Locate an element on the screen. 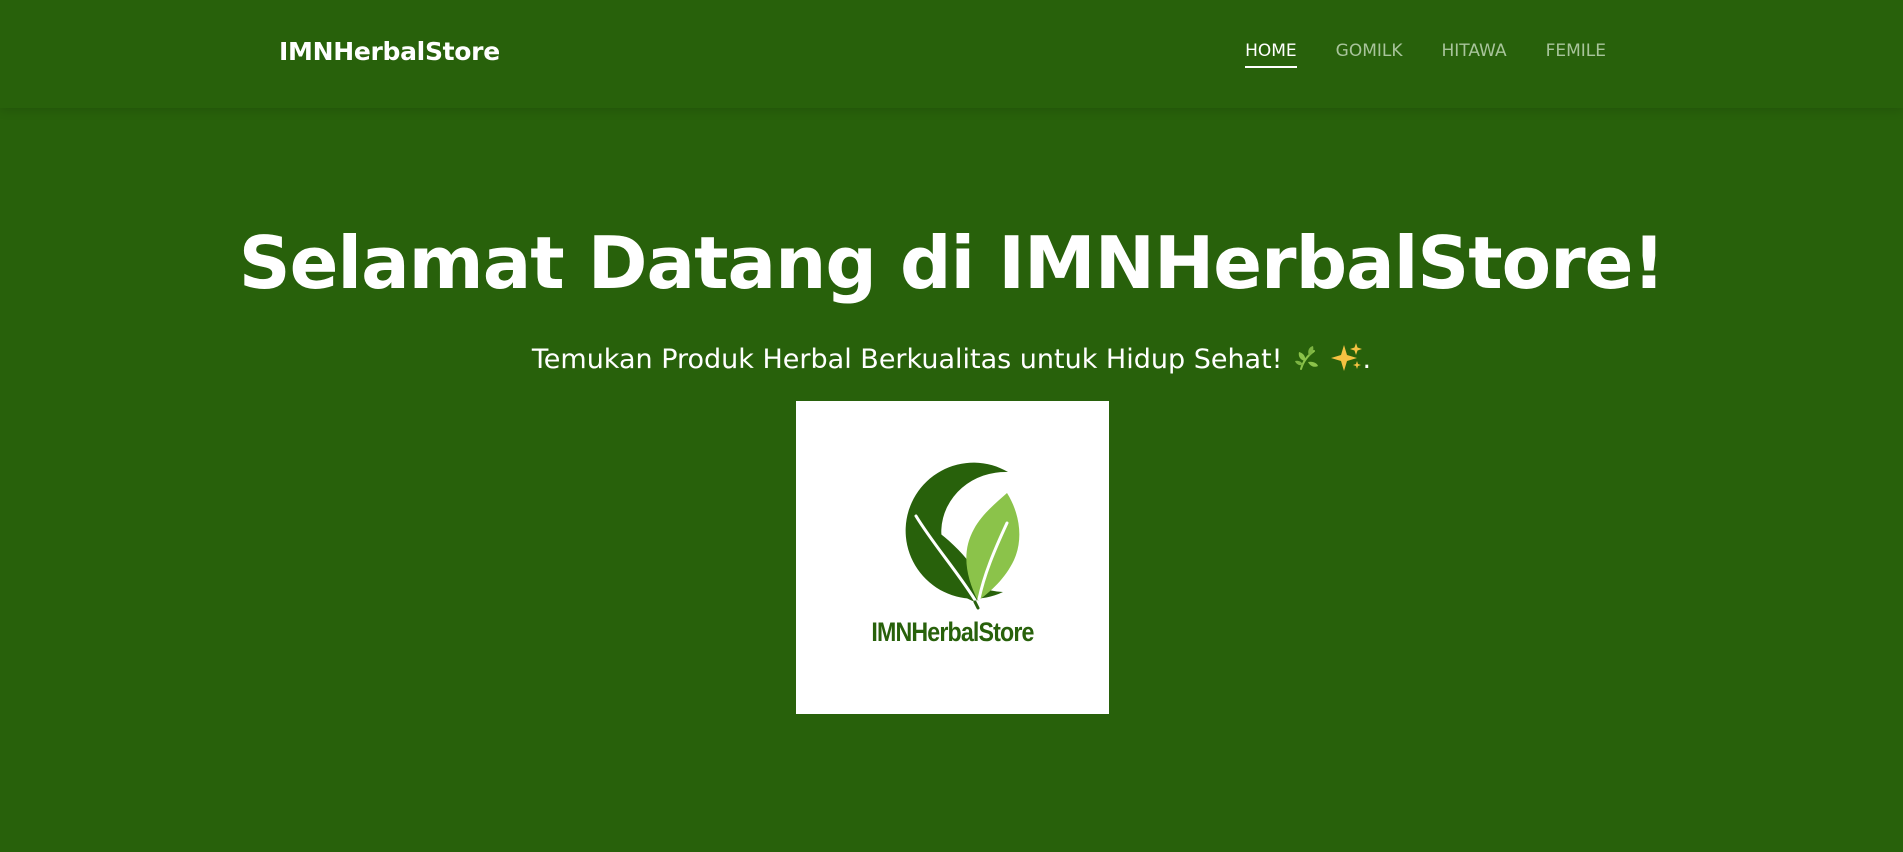 Image resolution: width=1903 pixels, height=852 pixels. leaf-logo-icon is located at coordinates (962, 536).